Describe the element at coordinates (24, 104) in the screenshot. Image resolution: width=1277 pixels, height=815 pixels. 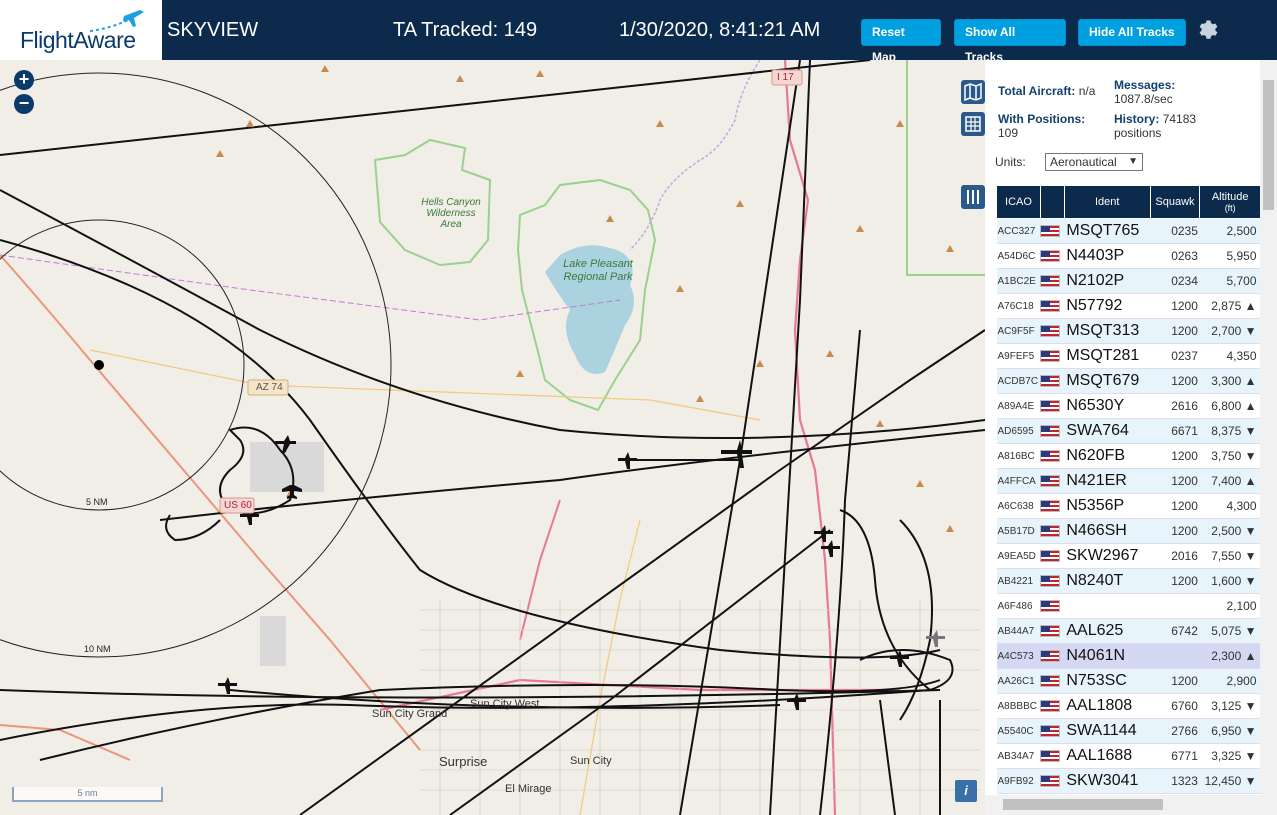
I see `zoom-out-button: −` at that location.